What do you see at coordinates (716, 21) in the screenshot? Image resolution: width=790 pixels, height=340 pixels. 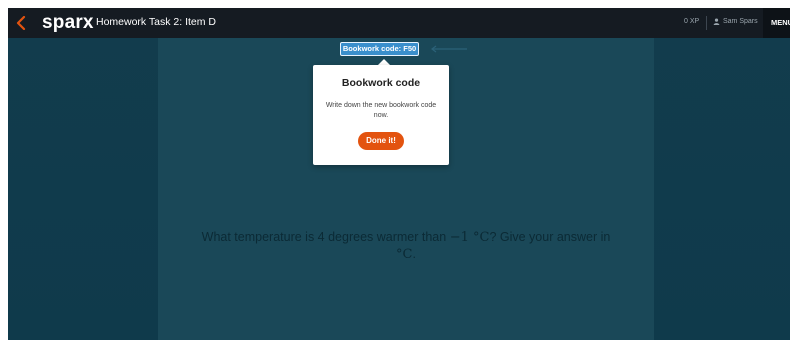 I see `user-icon` at bounding box center [716, 21].